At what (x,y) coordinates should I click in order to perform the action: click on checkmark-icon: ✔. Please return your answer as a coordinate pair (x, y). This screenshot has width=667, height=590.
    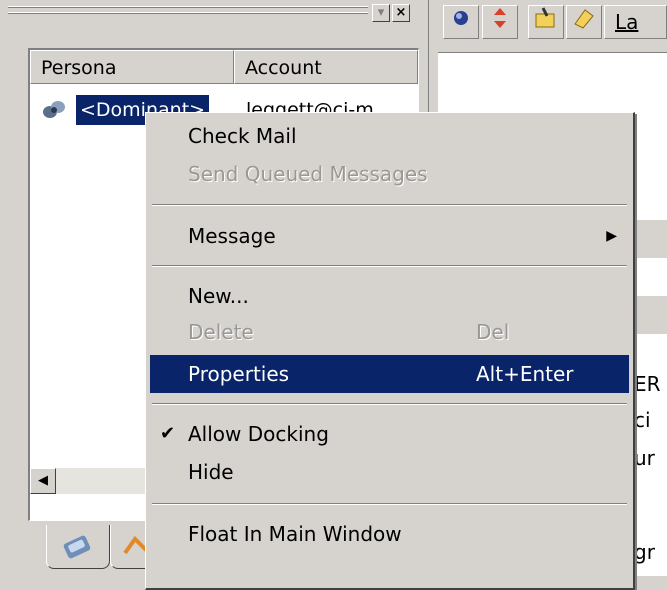
    Looking at the image, I should click on (168, 433).